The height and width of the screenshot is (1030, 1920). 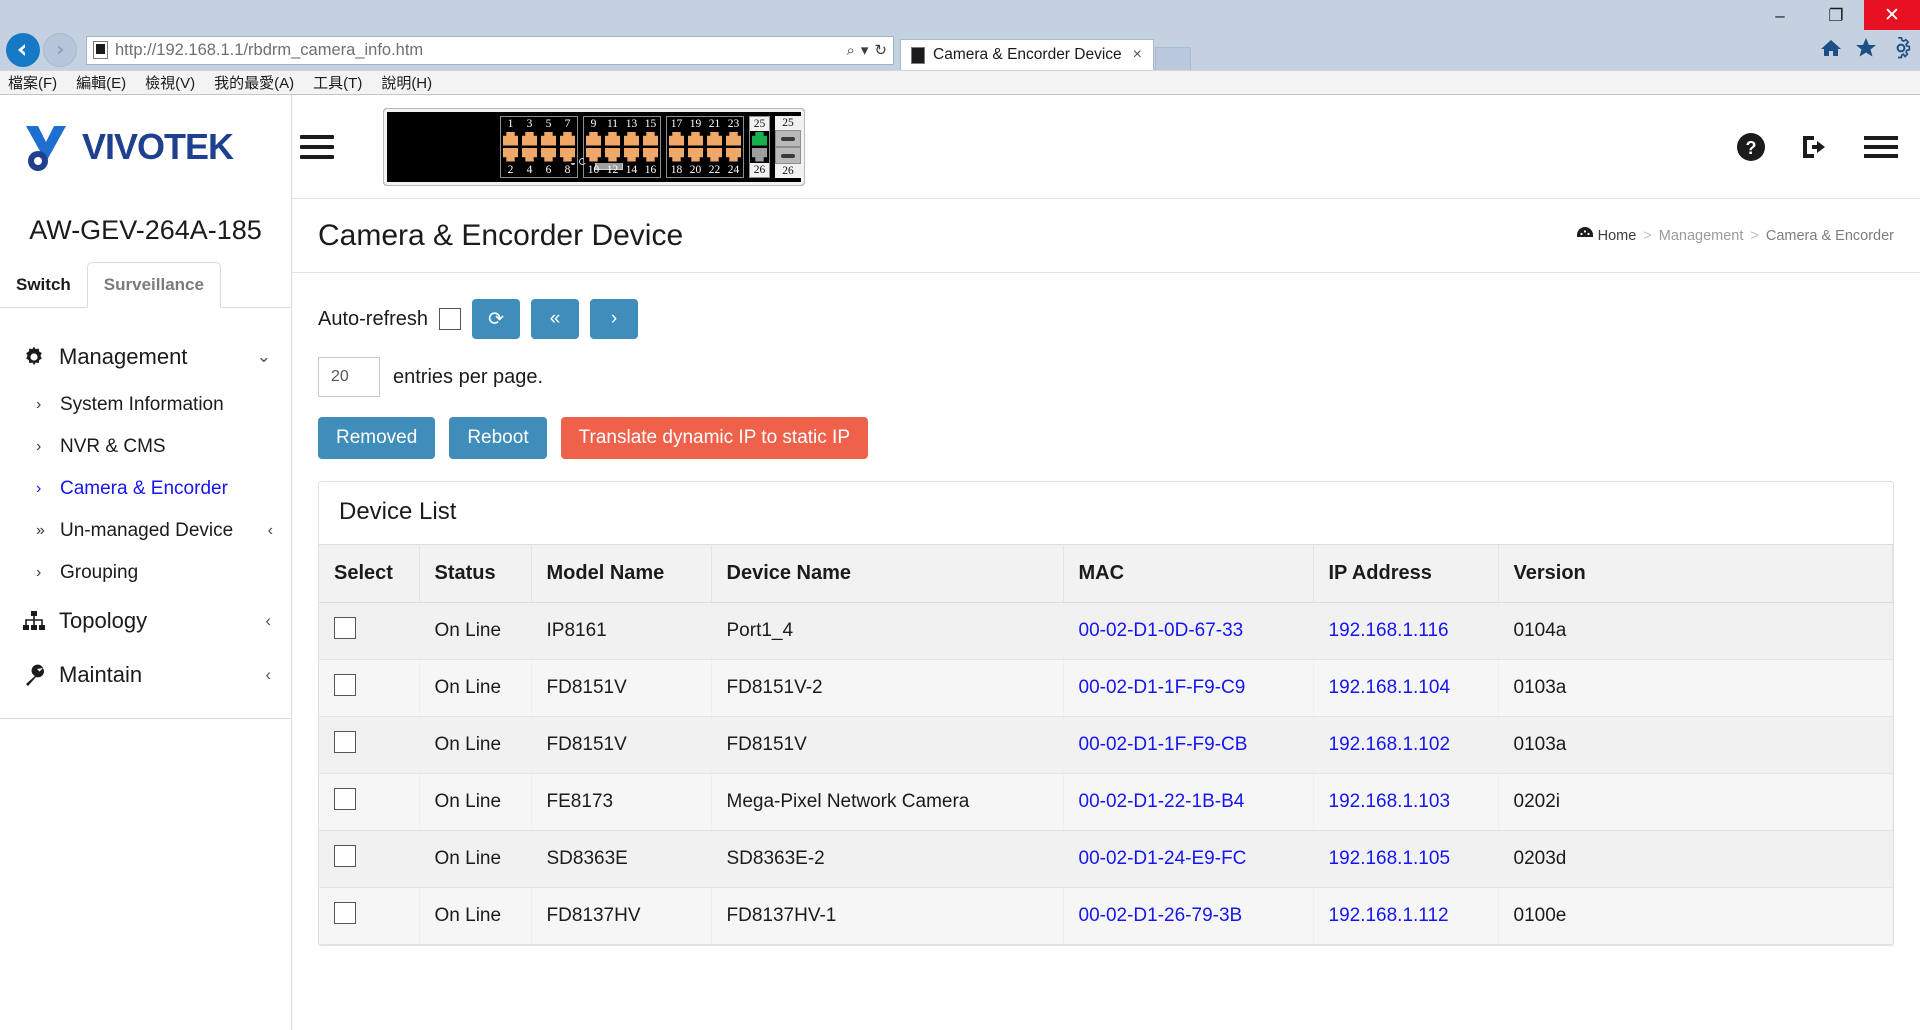 I want to click on sidebar-item-nvr-cms: › NVR & CMS, so click(x=145, y=447).